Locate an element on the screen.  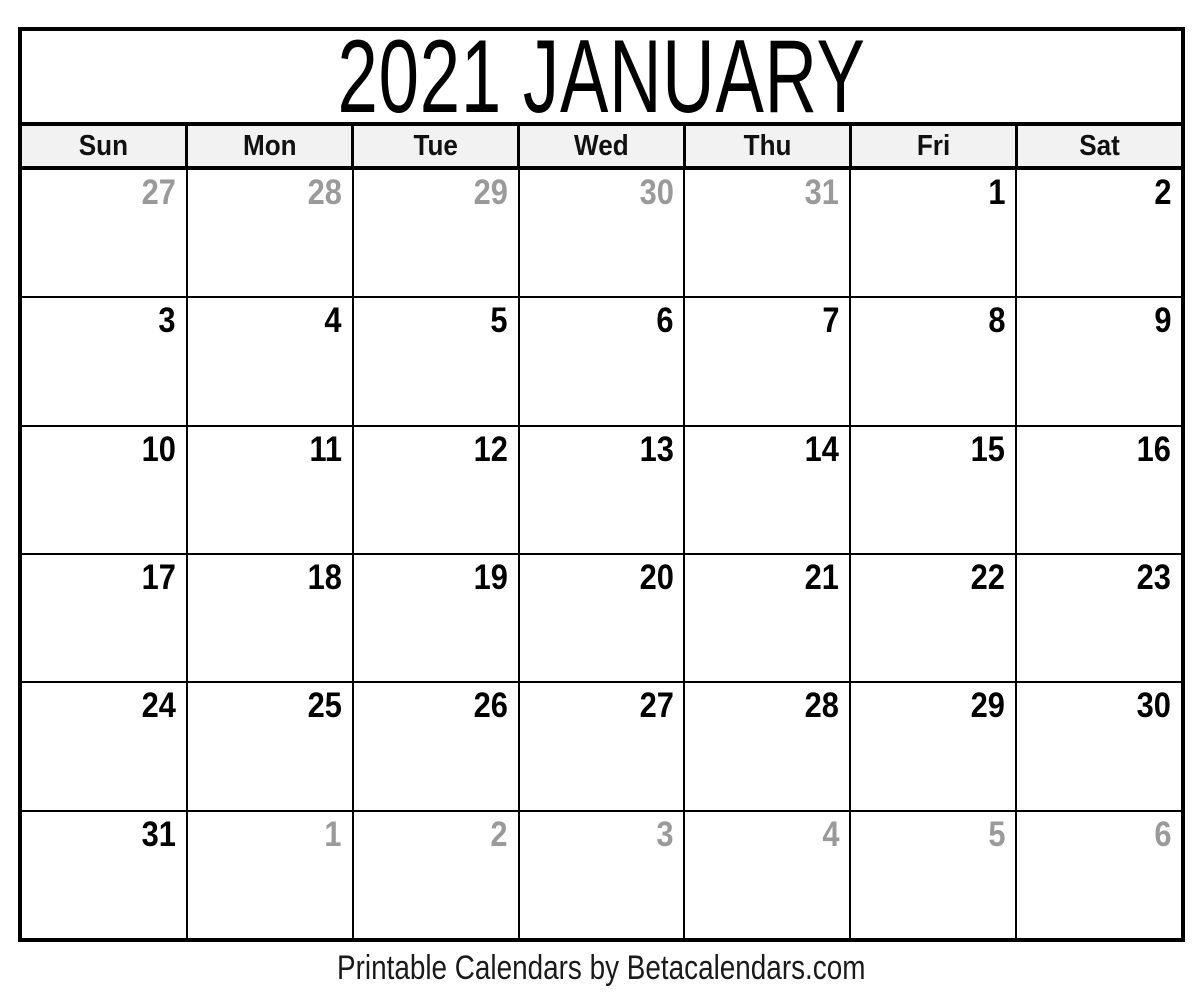
week-row: 17 18 19 20 21 22 23 is located at coordinates (602, 619).